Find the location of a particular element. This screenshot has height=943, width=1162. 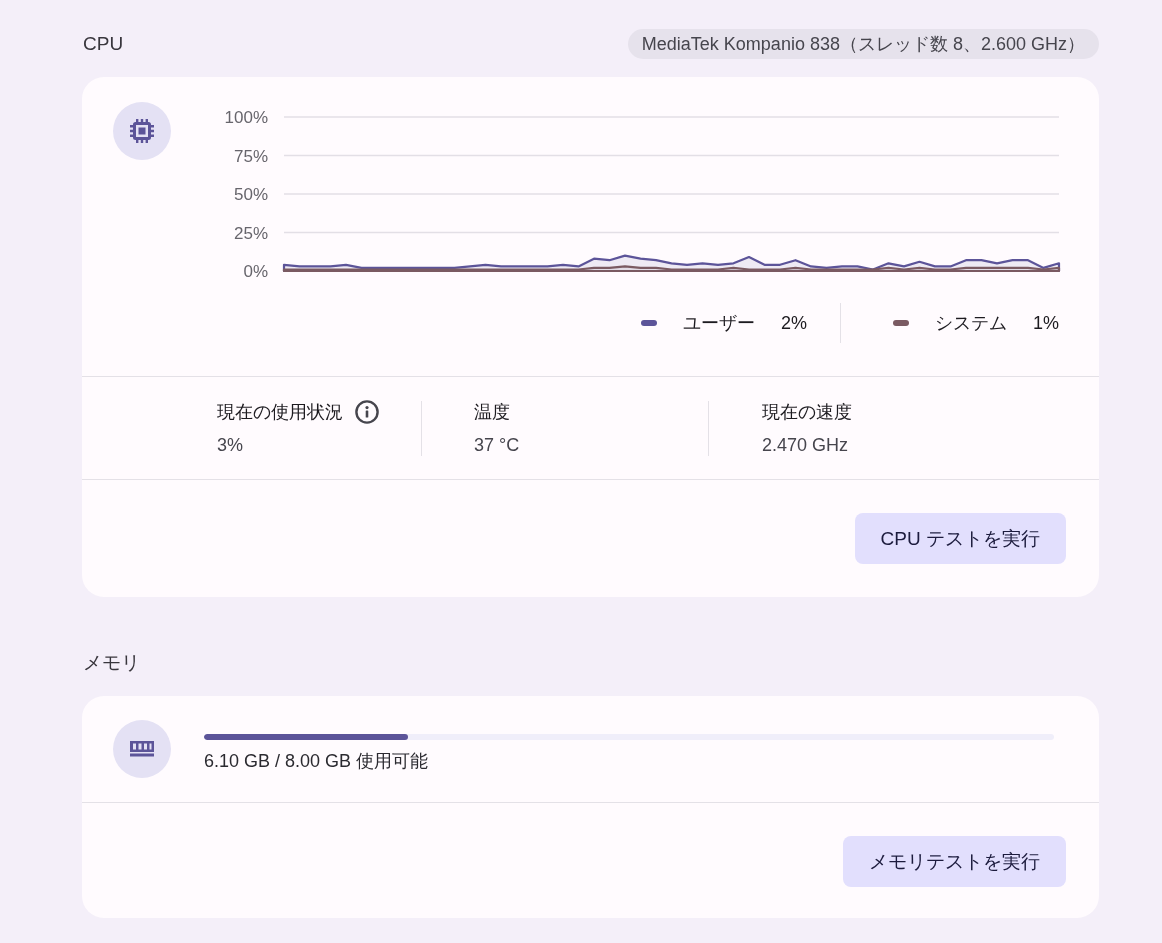

legend-value: 2% is located at coordinates (793, 323).